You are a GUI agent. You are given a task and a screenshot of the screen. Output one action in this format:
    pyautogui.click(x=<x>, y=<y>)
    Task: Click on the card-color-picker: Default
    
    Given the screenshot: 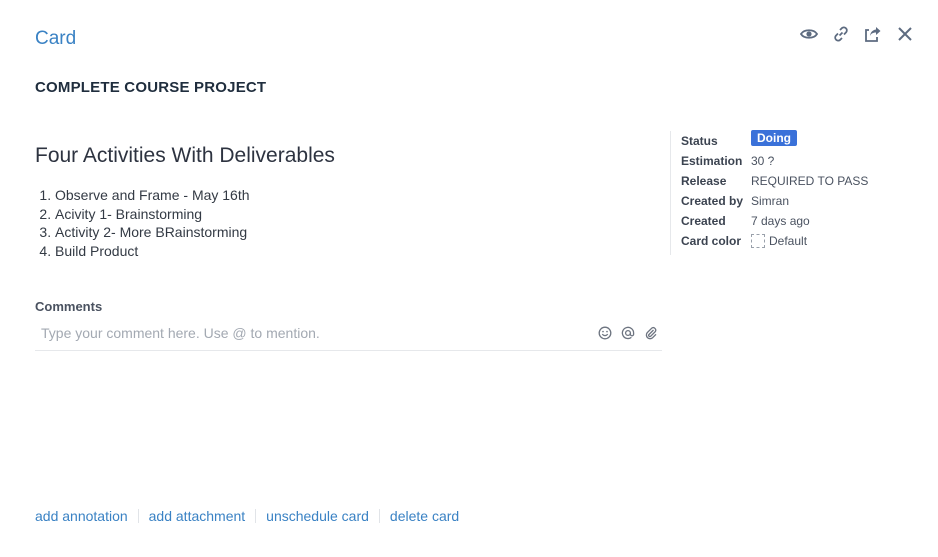 What is the action you would take?
    pyautogui.click(x=779, y=241)
    